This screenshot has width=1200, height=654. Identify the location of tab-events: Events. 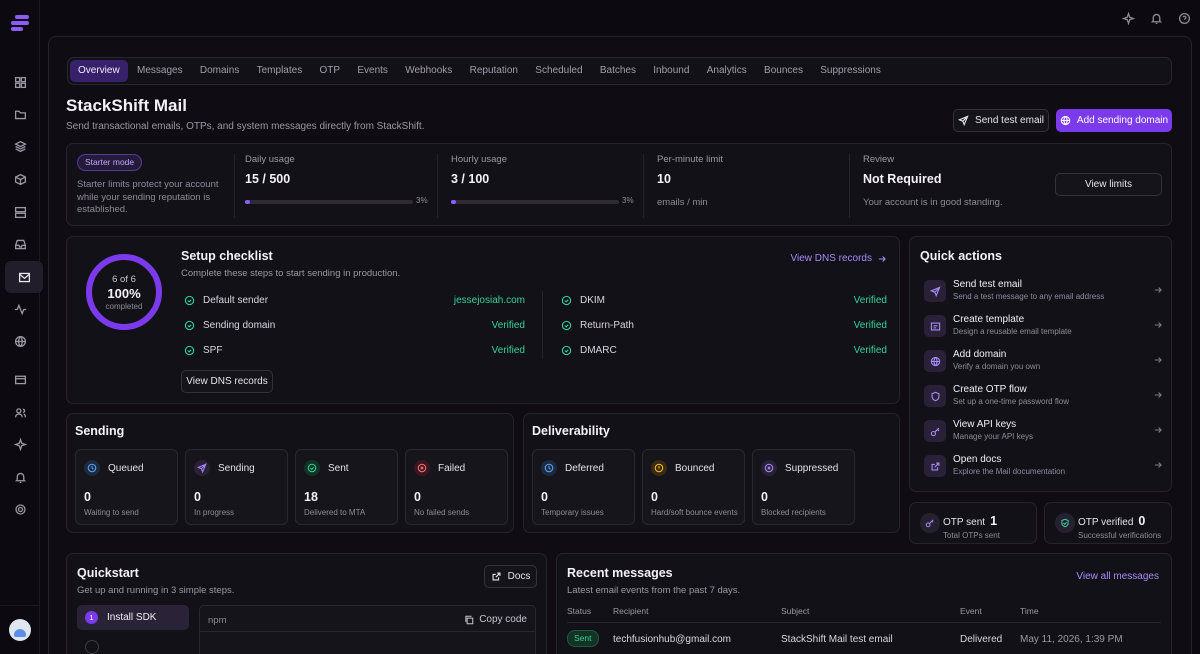
(372, 71).